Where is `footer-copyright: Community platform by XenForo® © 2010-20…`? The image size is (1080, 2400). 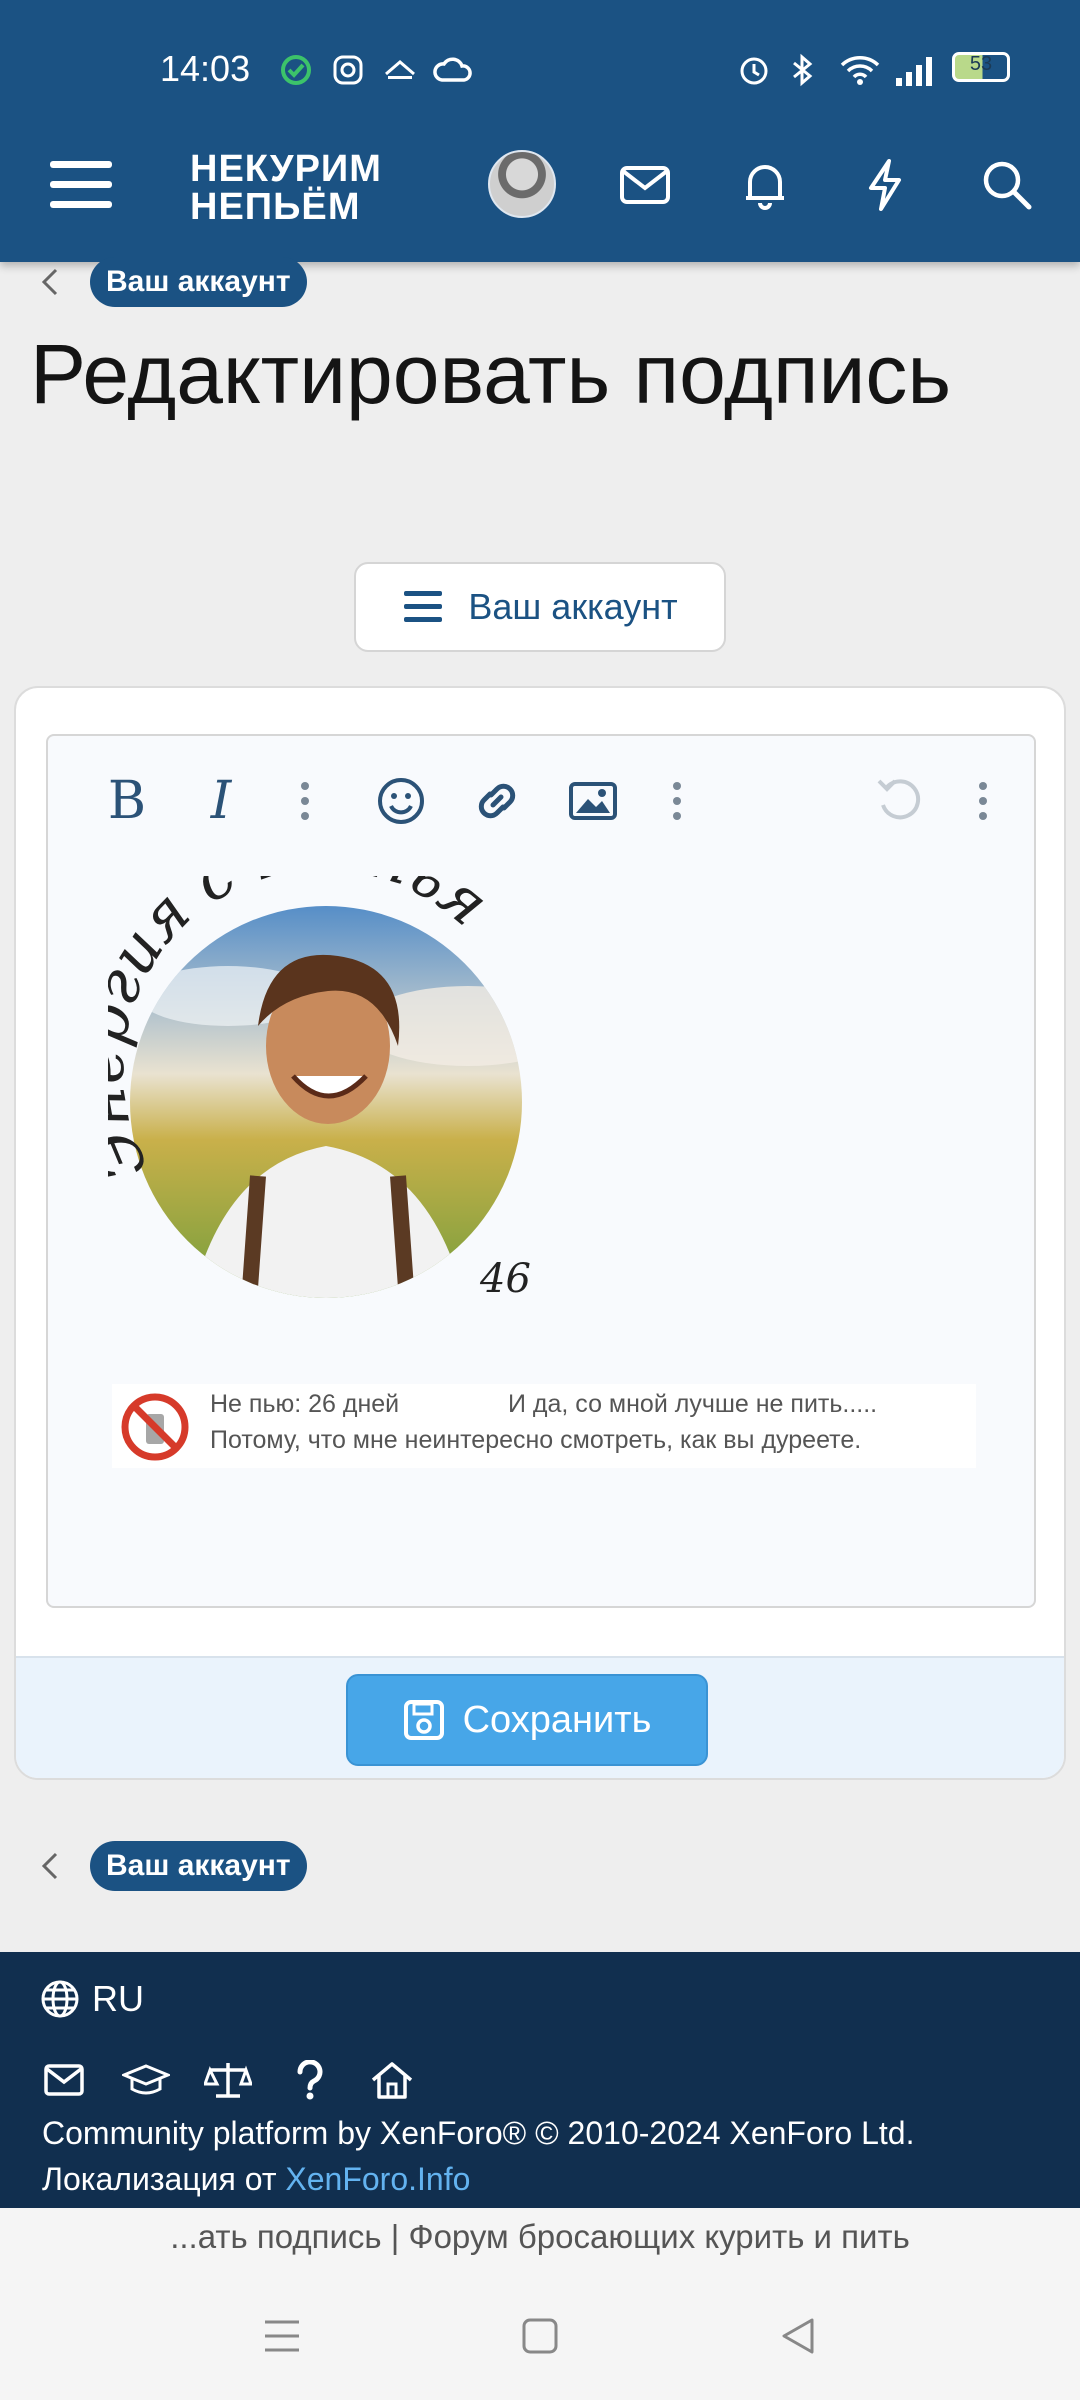 footer-copyright: Community platform by XenForo® © 2010-20… is located at coordinates (478, 2156).